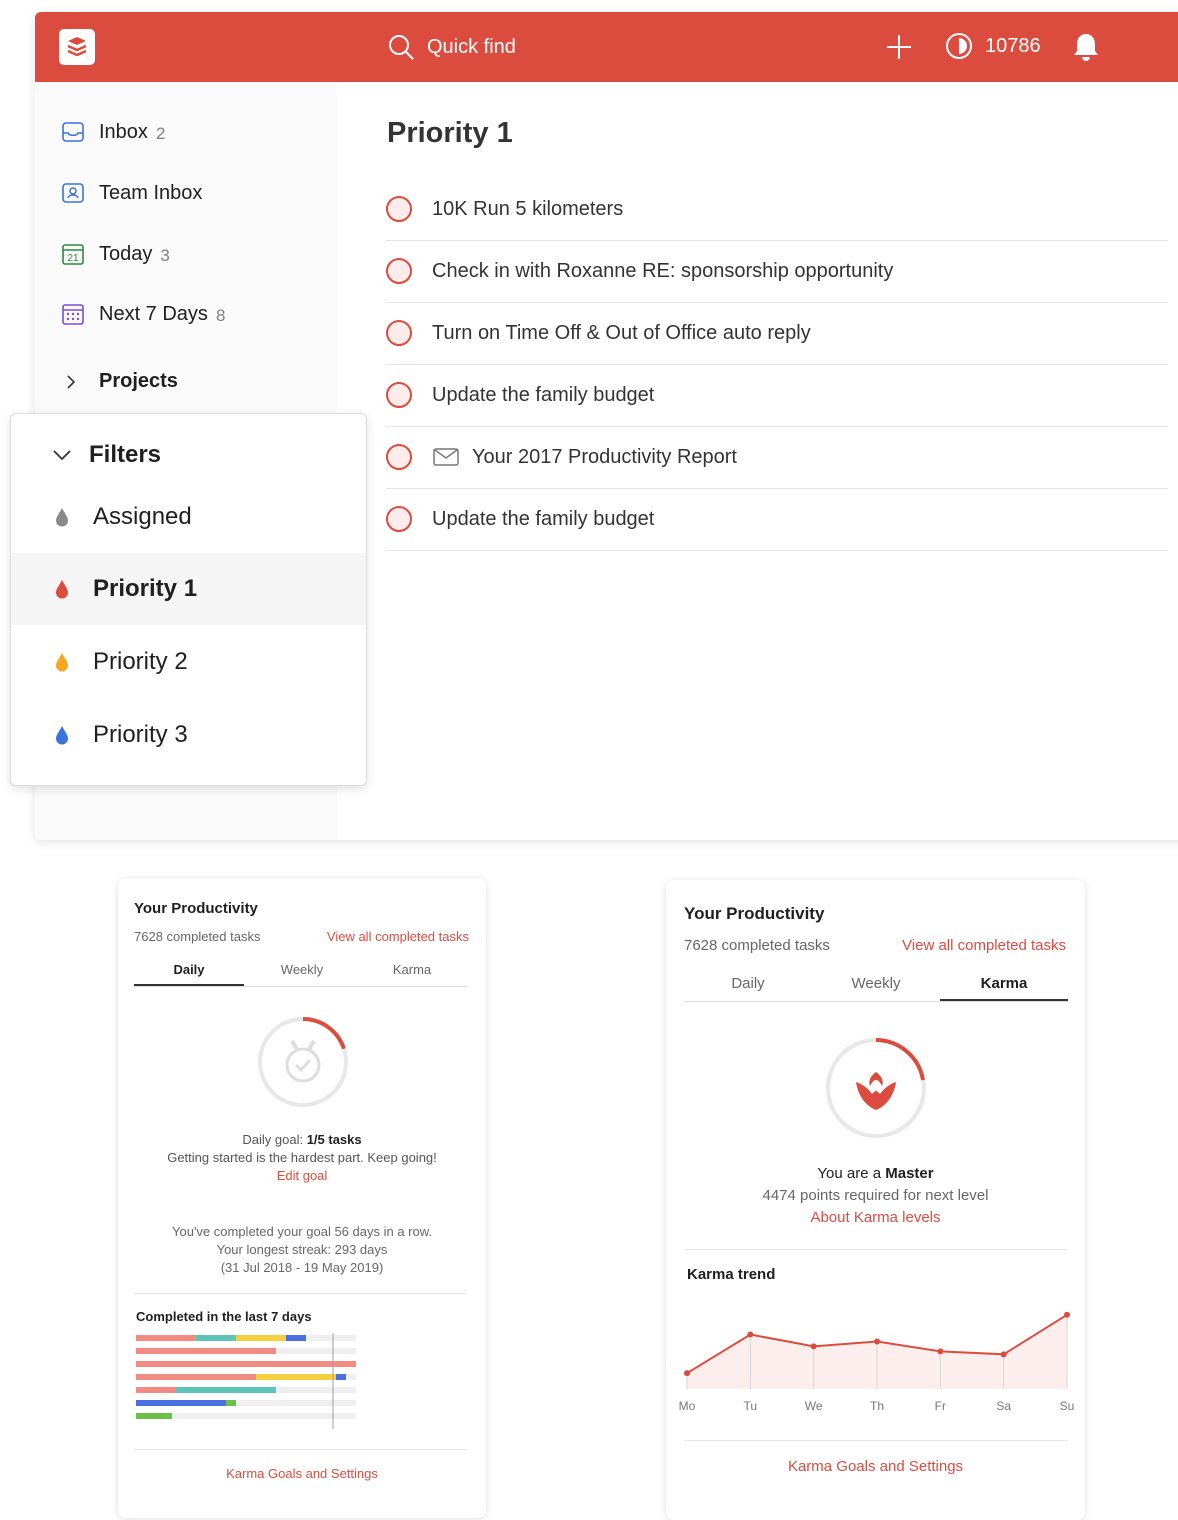  What do you see at coordinates (71, 381) in the screenshot?
I see `chevron-right-icon` at bounding box center [71, 381].